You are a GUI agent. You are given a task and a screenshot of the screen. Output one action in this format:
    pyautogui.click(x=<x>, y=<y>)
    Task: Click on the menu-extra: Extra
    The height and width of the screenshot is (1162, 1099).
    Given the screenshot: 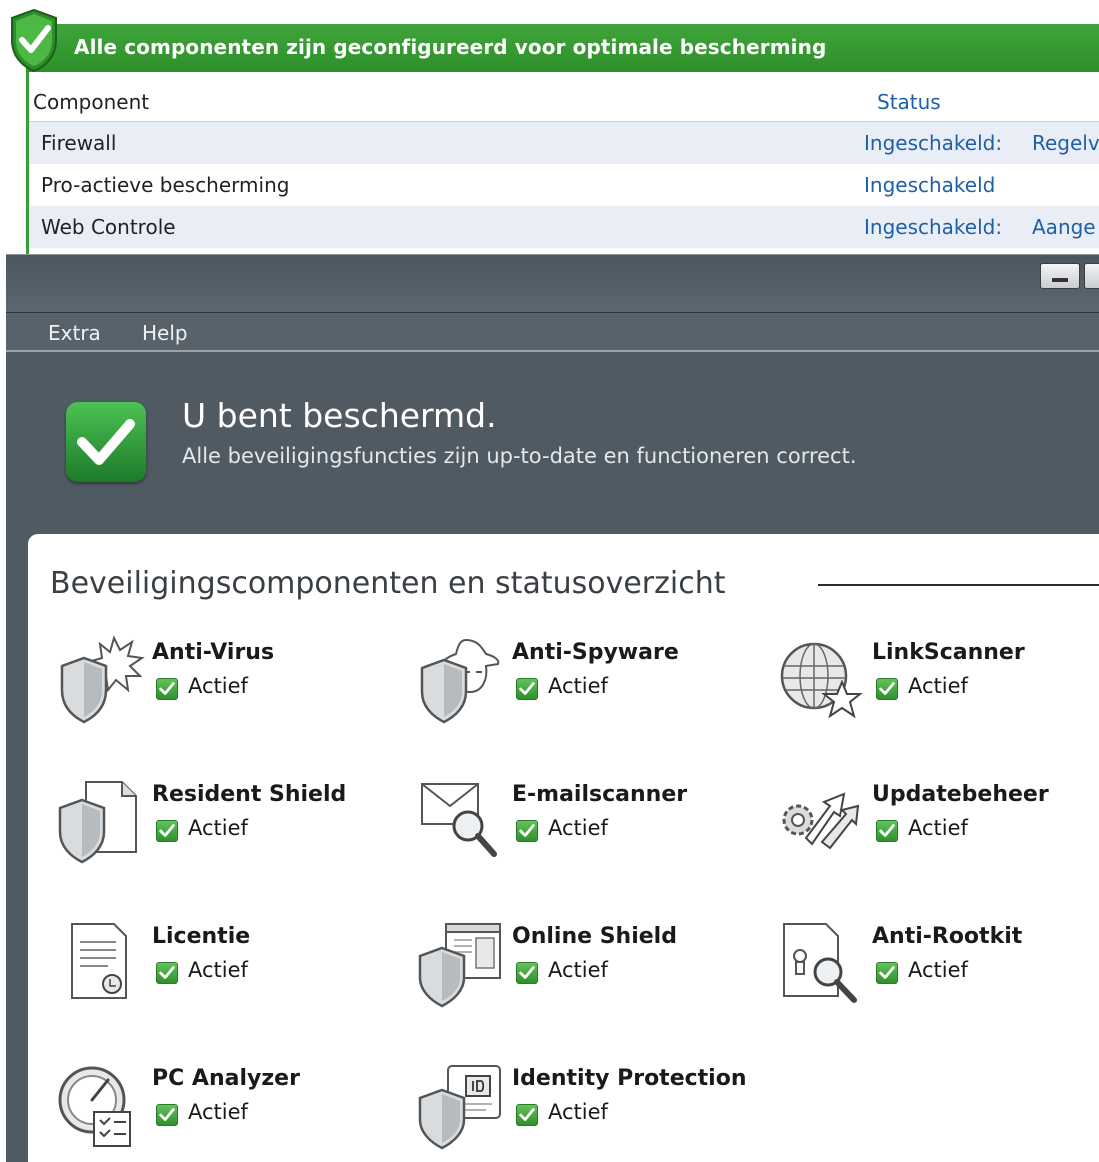 What is the action you would take?
    pyautogui.click(x=74, y=333)
    